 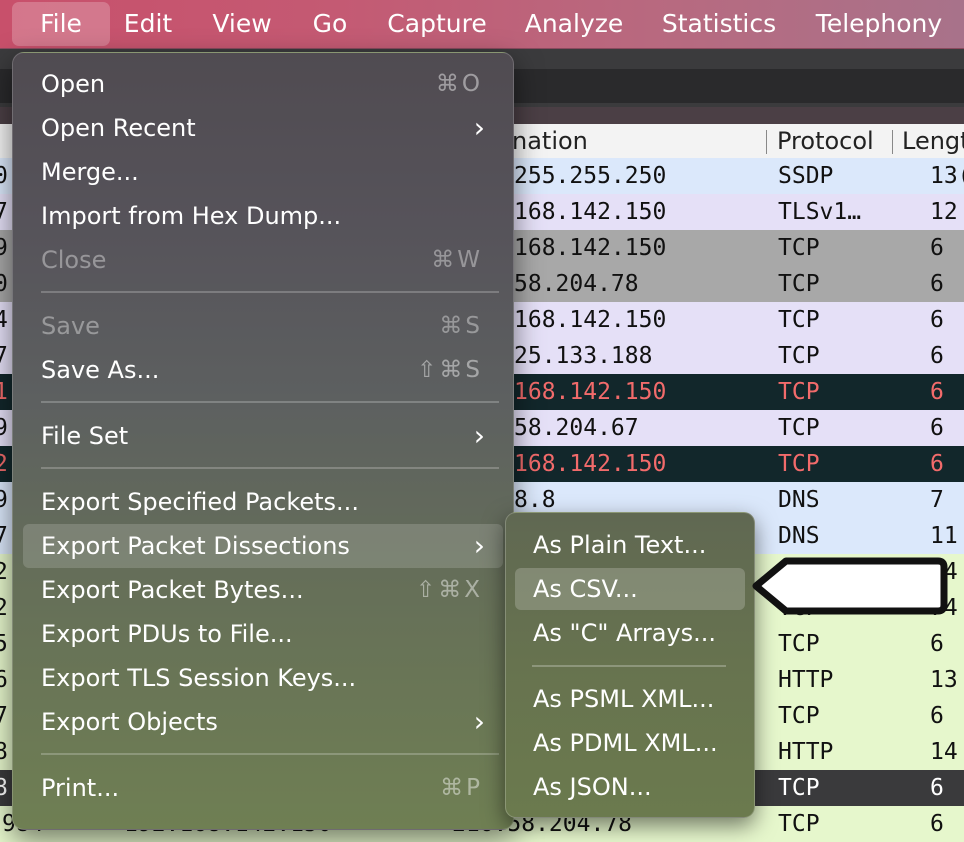 What do you see at coordinates (937, 500) in the screenshot?
I see `cell-length: 7` at bounding box center [937, 500].